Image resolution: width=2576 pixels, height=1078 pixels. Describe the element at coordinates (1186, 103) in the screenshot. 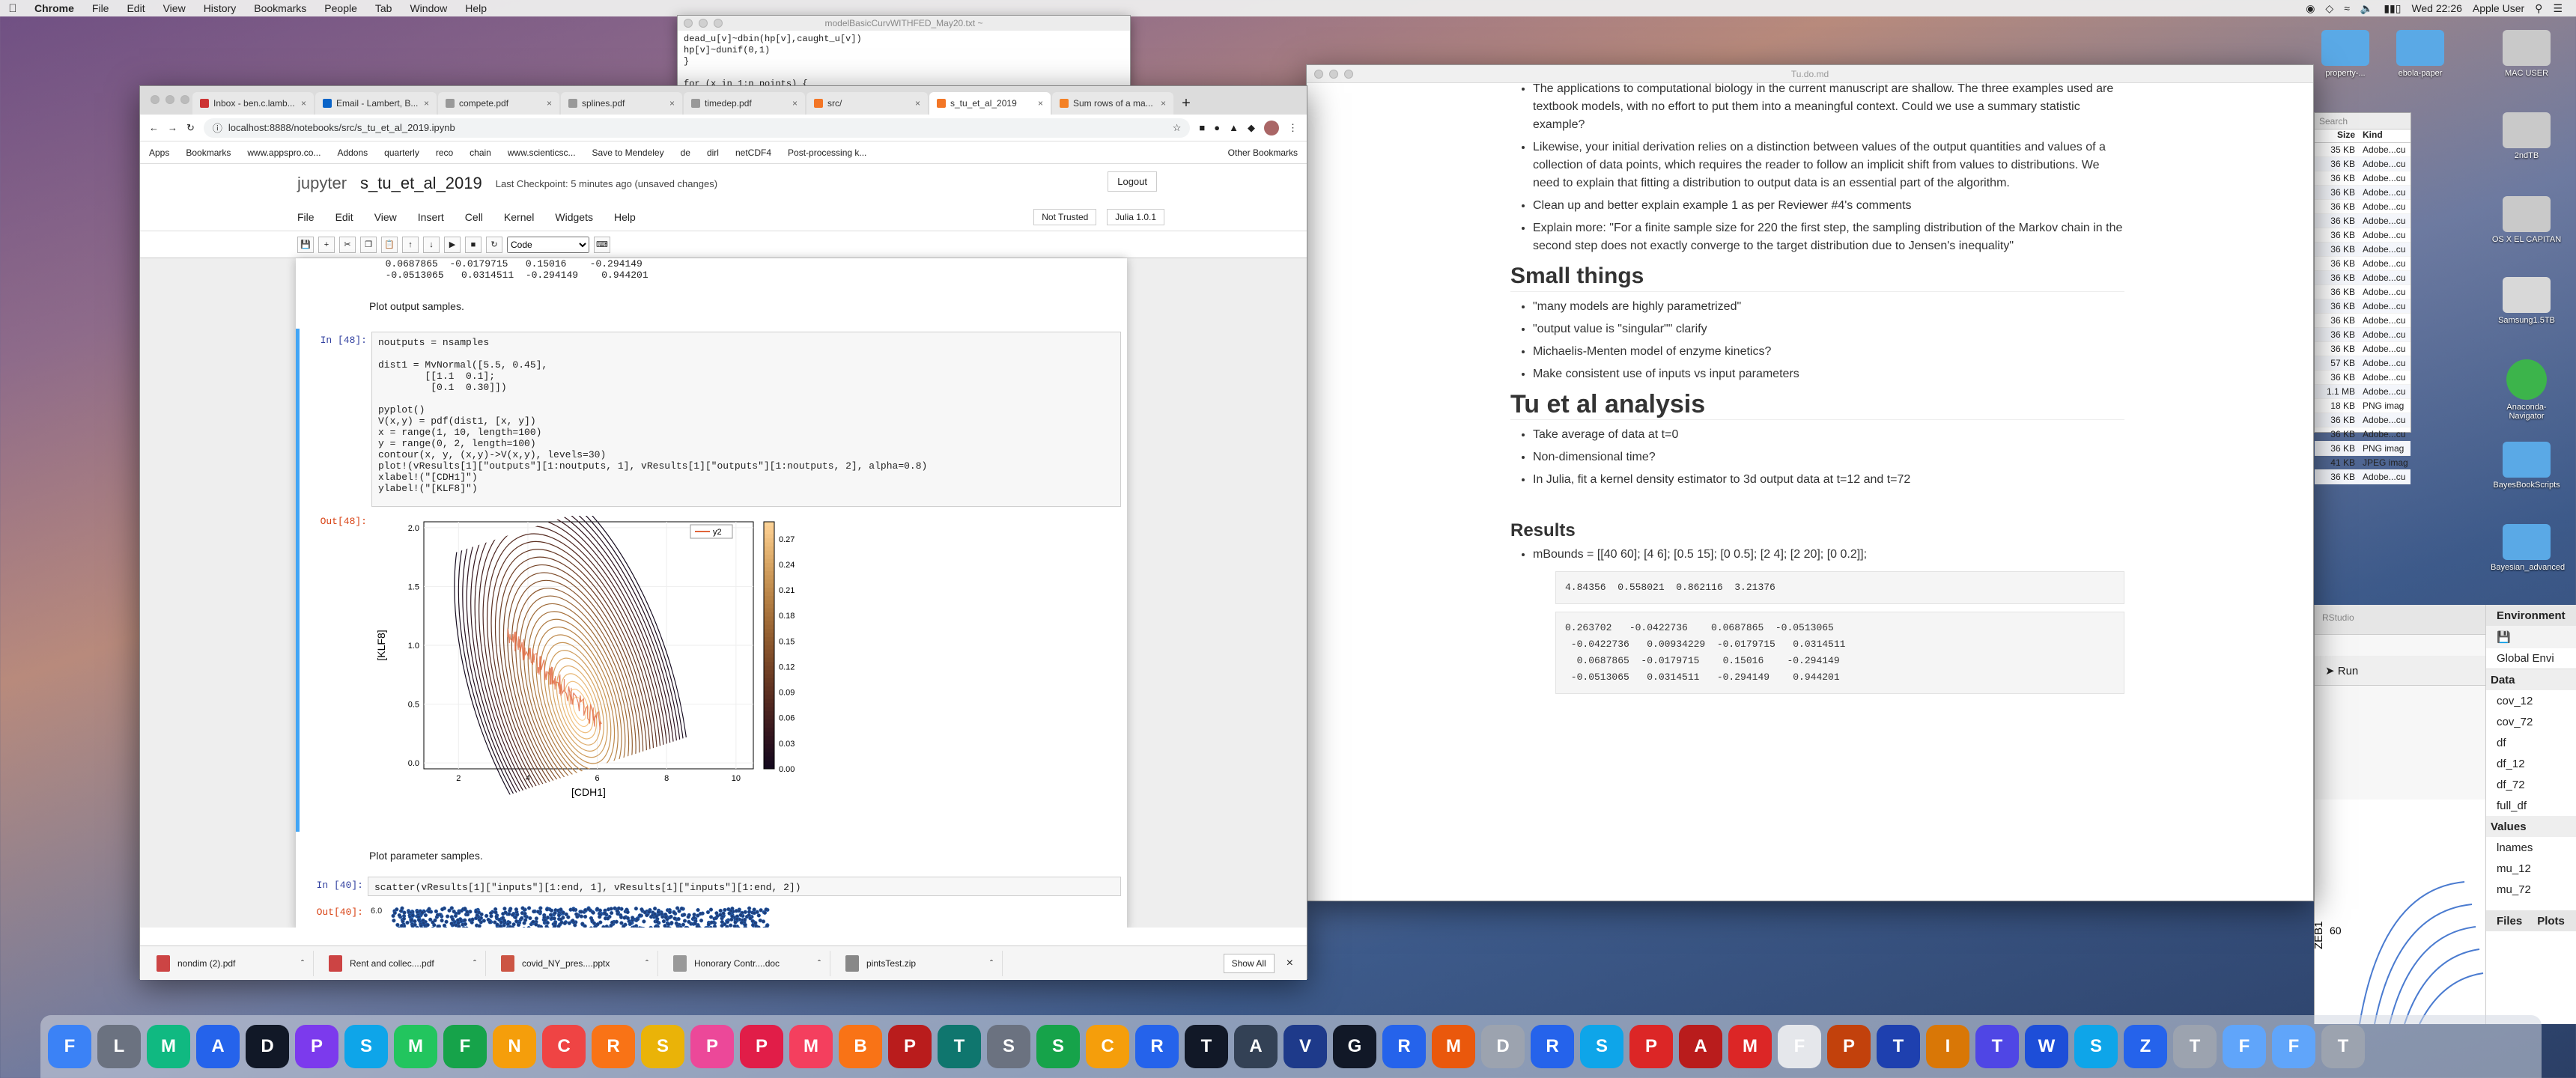

I see `new-tab-button: +` at that location.